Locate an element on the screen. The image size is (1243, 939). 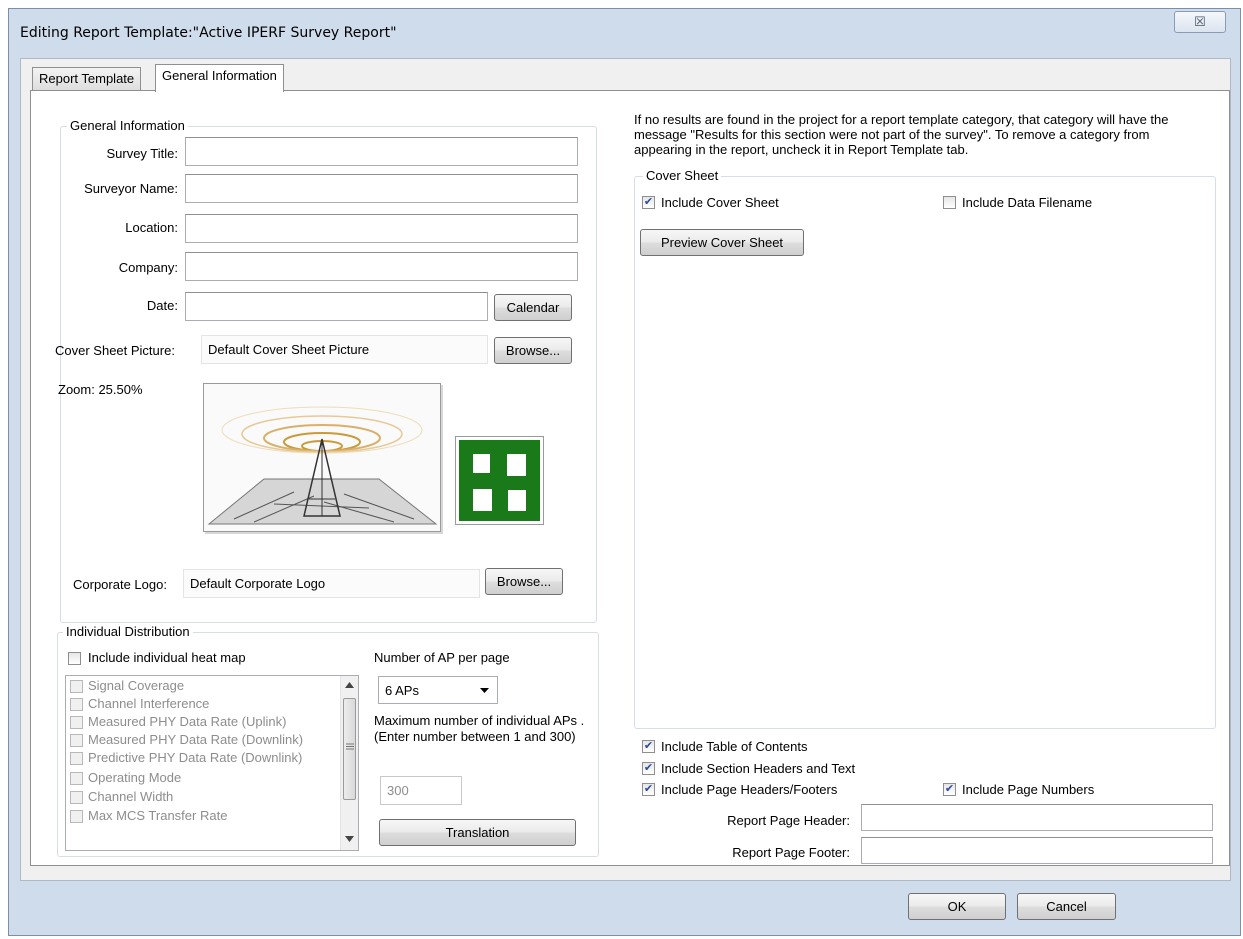
radio-tower-image is located at coordinates (322, 465).